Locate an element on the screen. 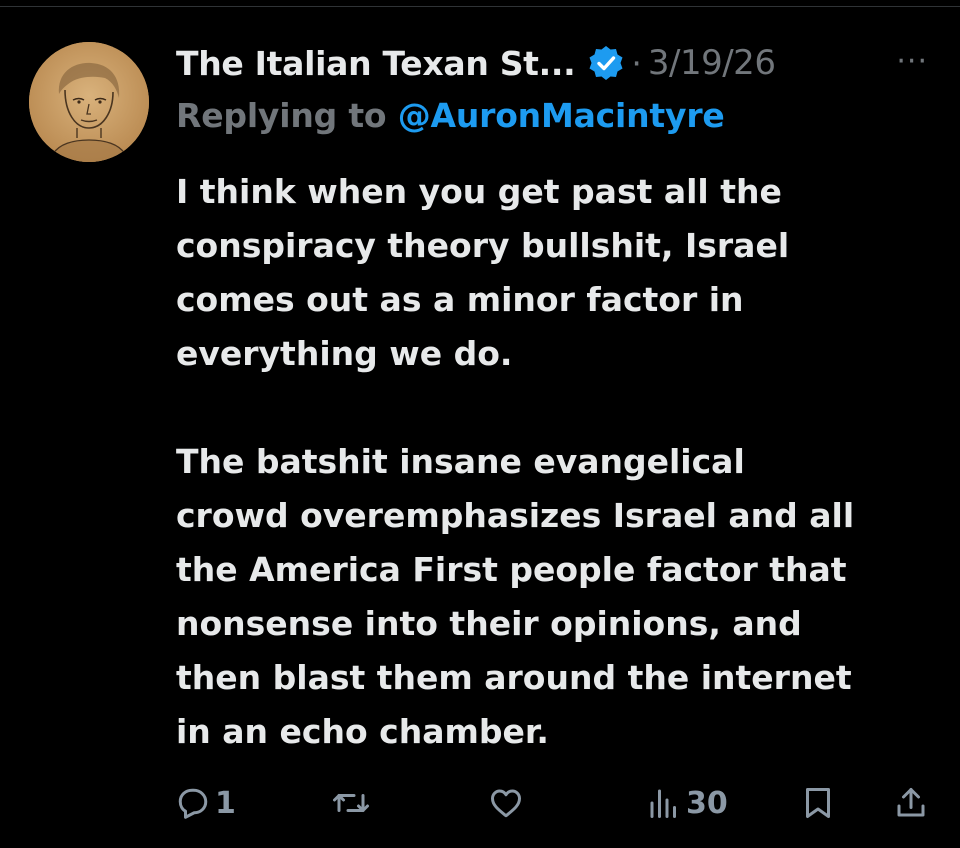 Image resolution: width=960 pixels, height=848 pixels. replying-to-label: Replying to is located at coordinates (287, 115).